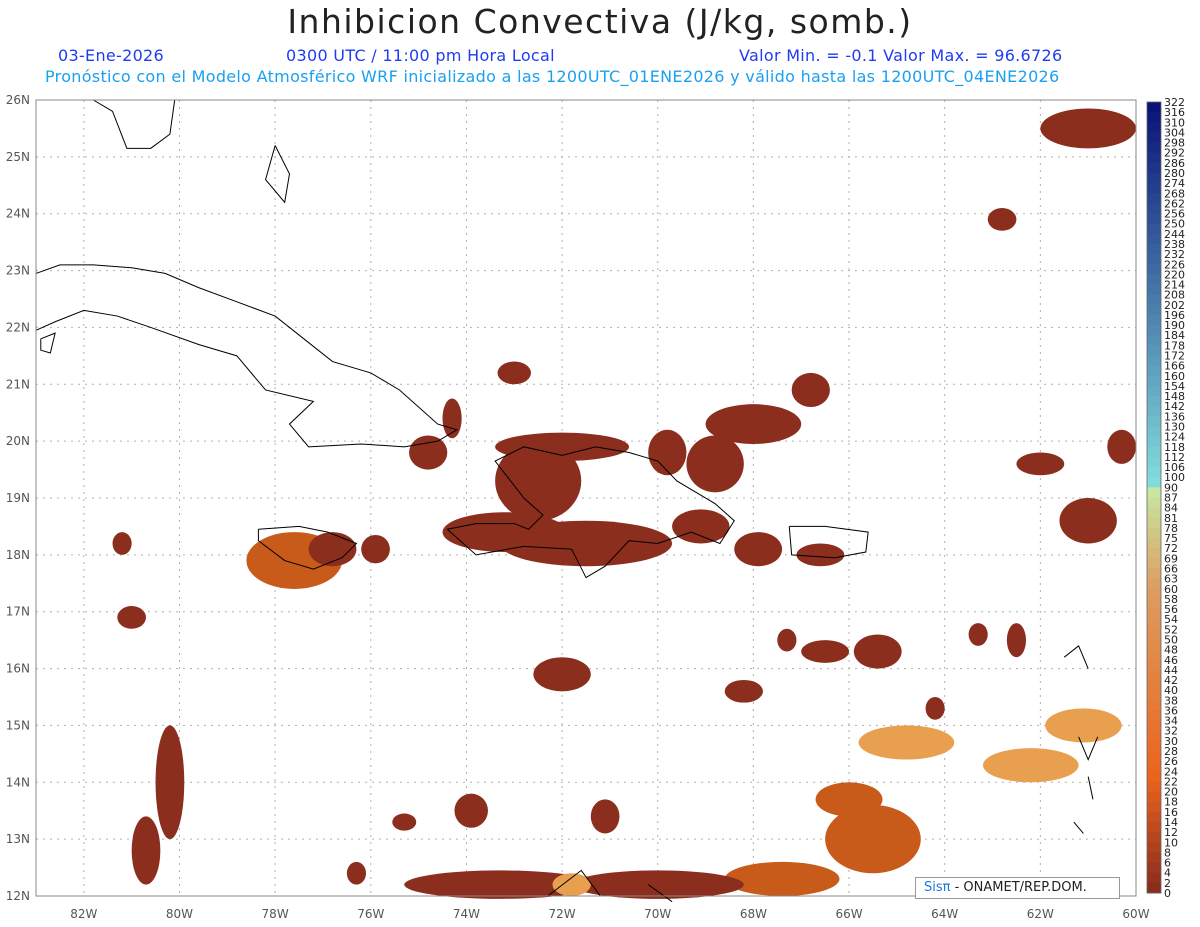  What do you see at coordinates (18, 157) in the screenshot?
I see `lat-tick-label: 25N` at bounding box center [18, 157].